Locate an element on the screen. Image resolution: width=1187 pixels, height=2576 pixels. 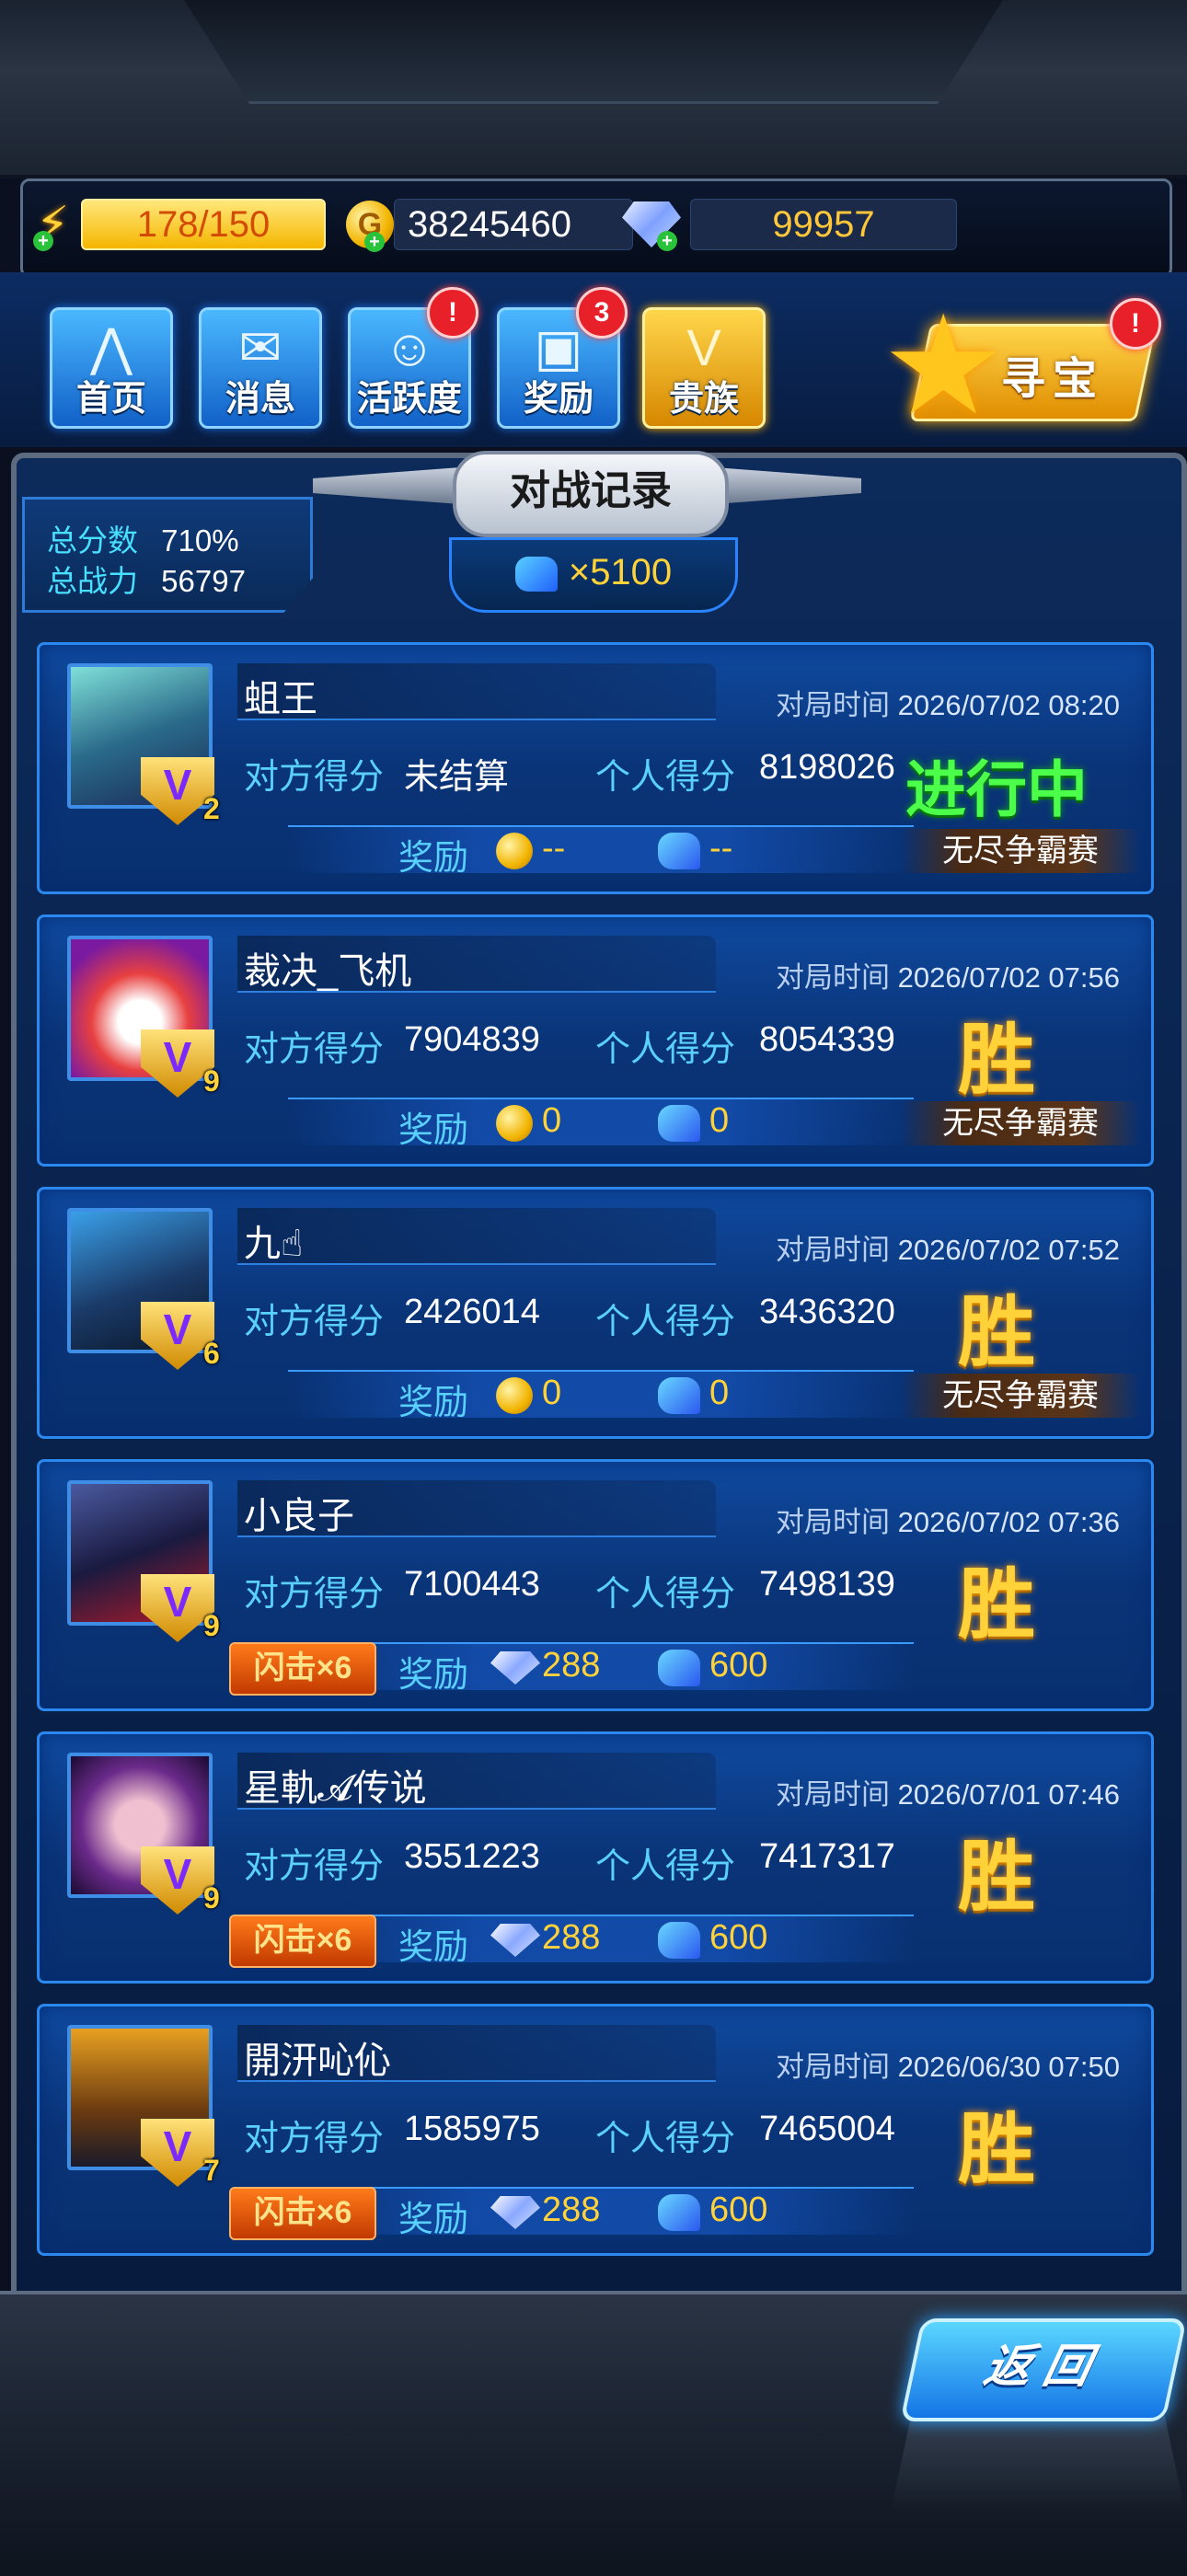
personal-score-value: 7465004 is located at coordinates (827, 2129).